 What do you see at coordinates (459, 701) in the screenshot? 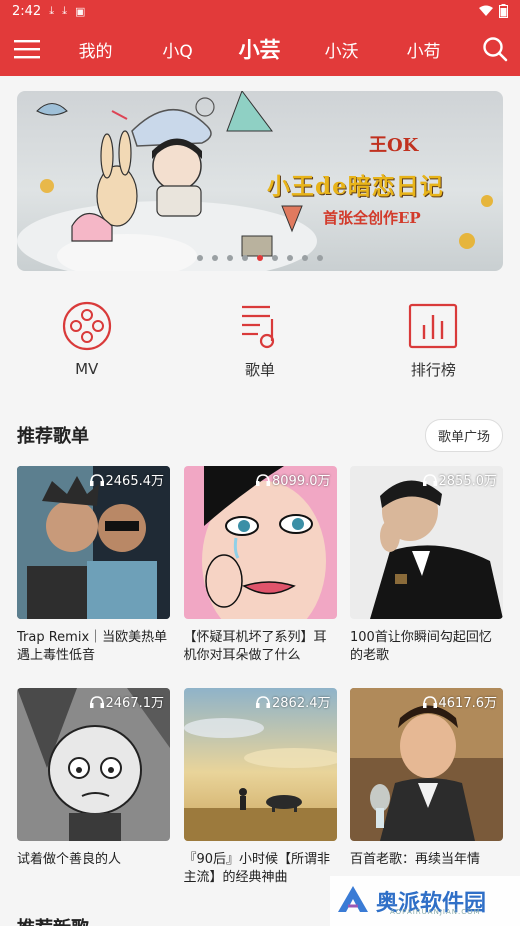
I see `play-count: 4617.6万` at bounding box center [459, 701].